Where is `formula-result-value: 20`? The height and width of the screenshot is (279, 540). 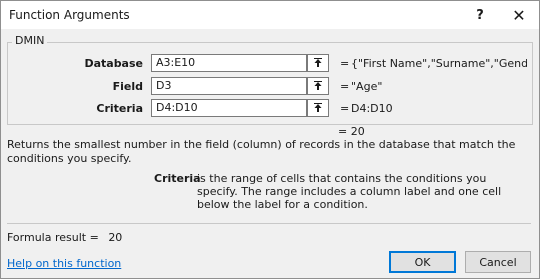 formula-result-value: 20 is located at coordinates (115, 237).